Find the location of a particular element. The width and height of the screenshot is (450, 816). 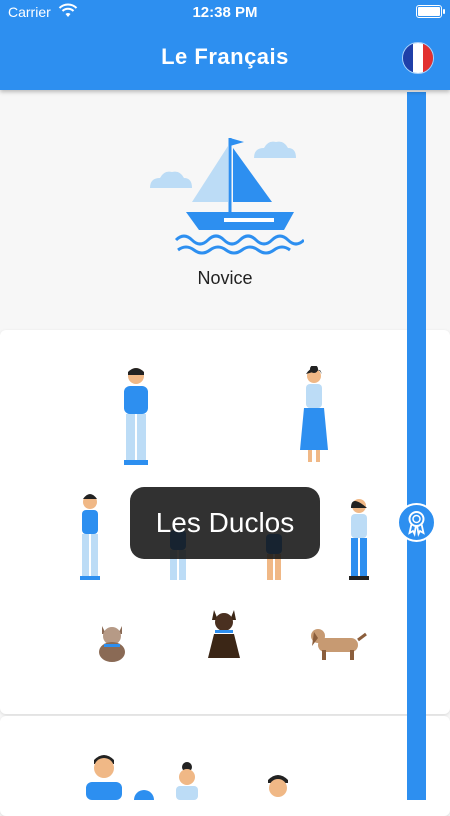

mother-illustration is located at coordinates (314, 414).